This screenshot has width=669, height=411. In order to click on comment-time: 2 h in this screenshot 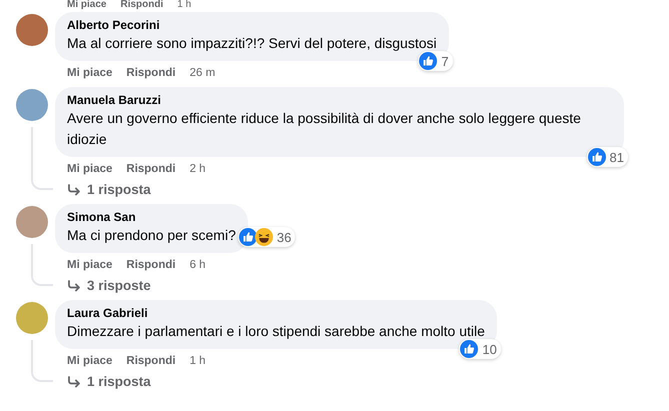, I will do `click(198, 169)`.